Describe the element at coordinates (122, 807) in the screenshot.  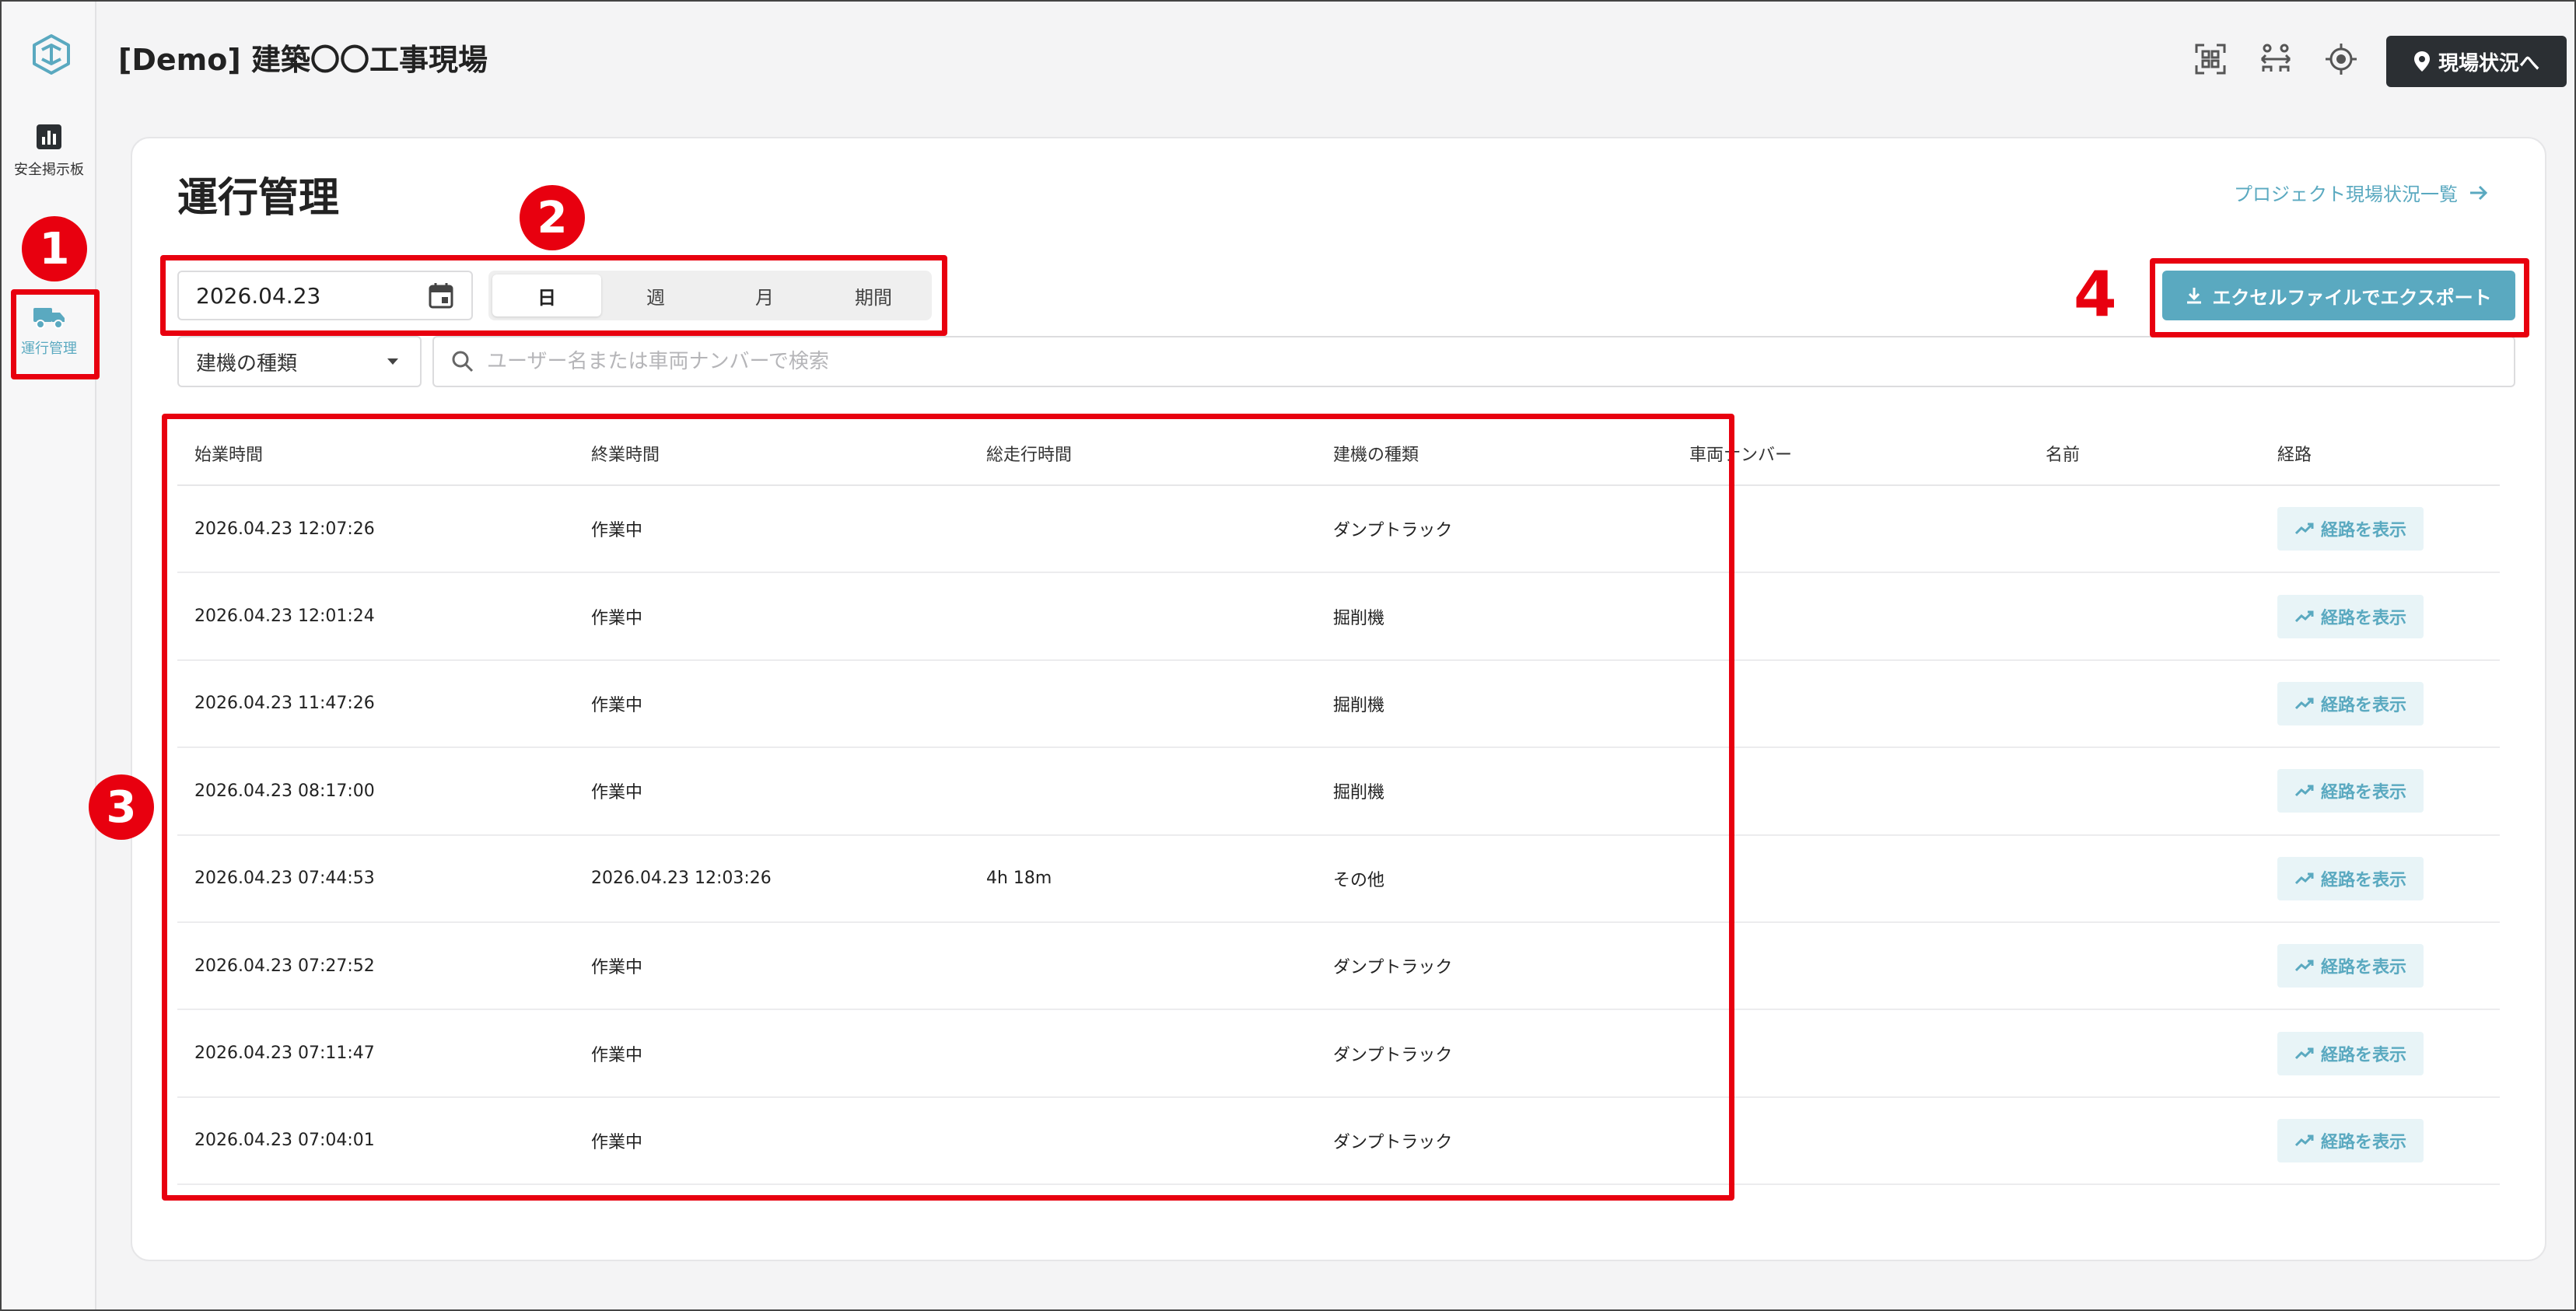
I see `annotation-number-3: 3` at that location.